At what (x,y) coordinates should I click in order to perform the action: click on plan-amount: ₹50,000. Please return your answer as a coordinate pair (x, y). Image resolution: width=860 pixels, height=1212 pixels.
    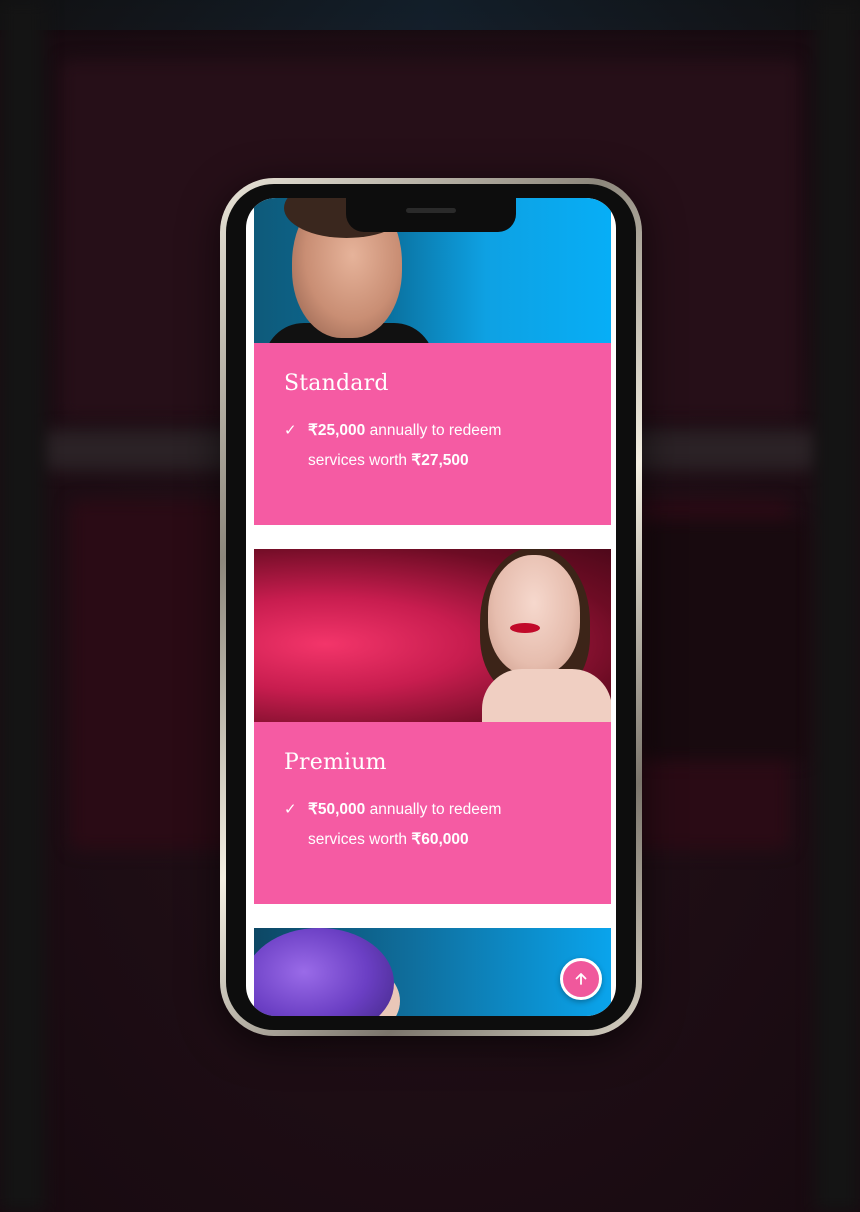
    Looking at the image, I should click on (337, 809).